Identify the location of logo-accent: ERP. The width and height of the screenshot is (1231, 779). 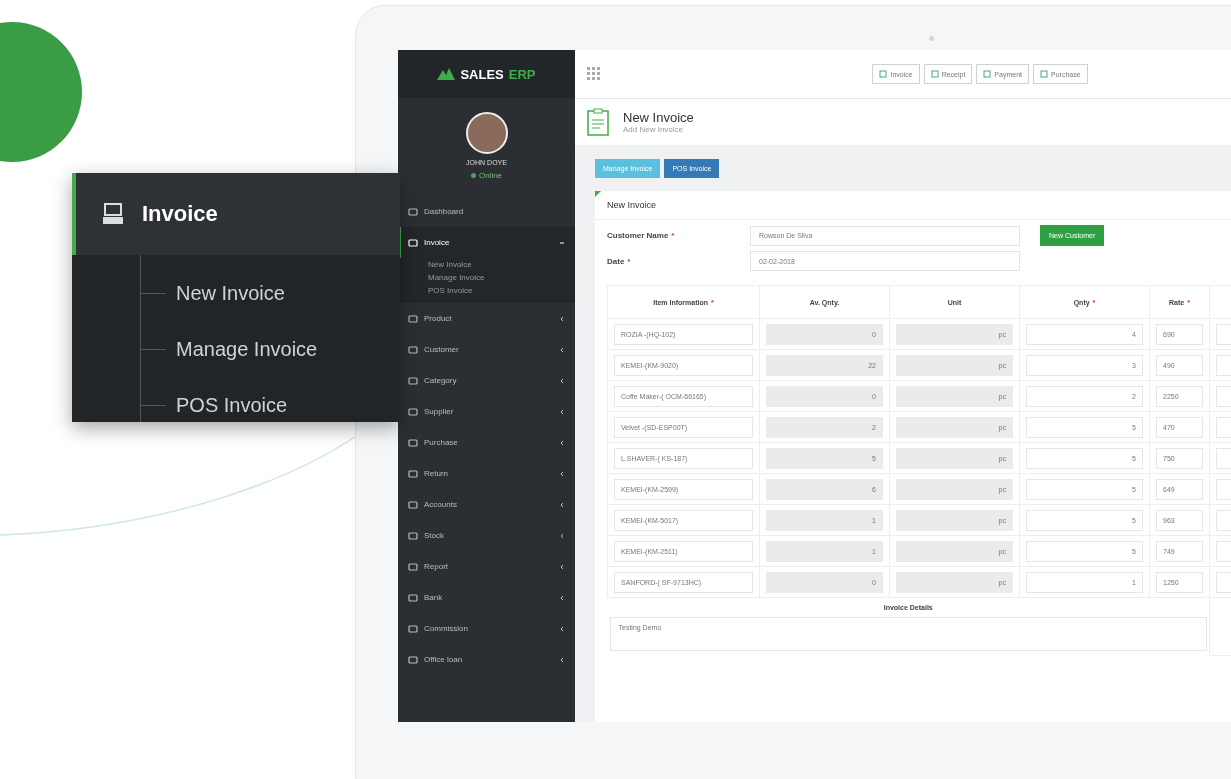
(522, 74).